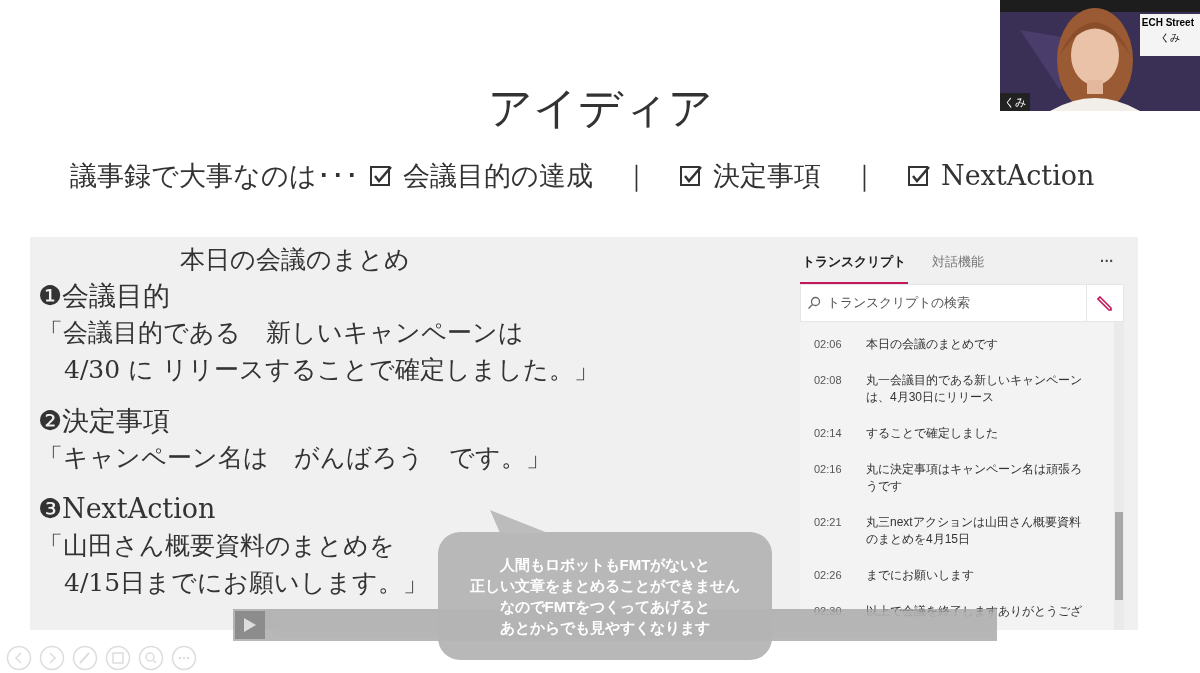 The width and height of the screenshot is (1200, 673). Describe the element at coordinates (828, 575) in the screenshot. I see `entry-time: 02:26` at that location.